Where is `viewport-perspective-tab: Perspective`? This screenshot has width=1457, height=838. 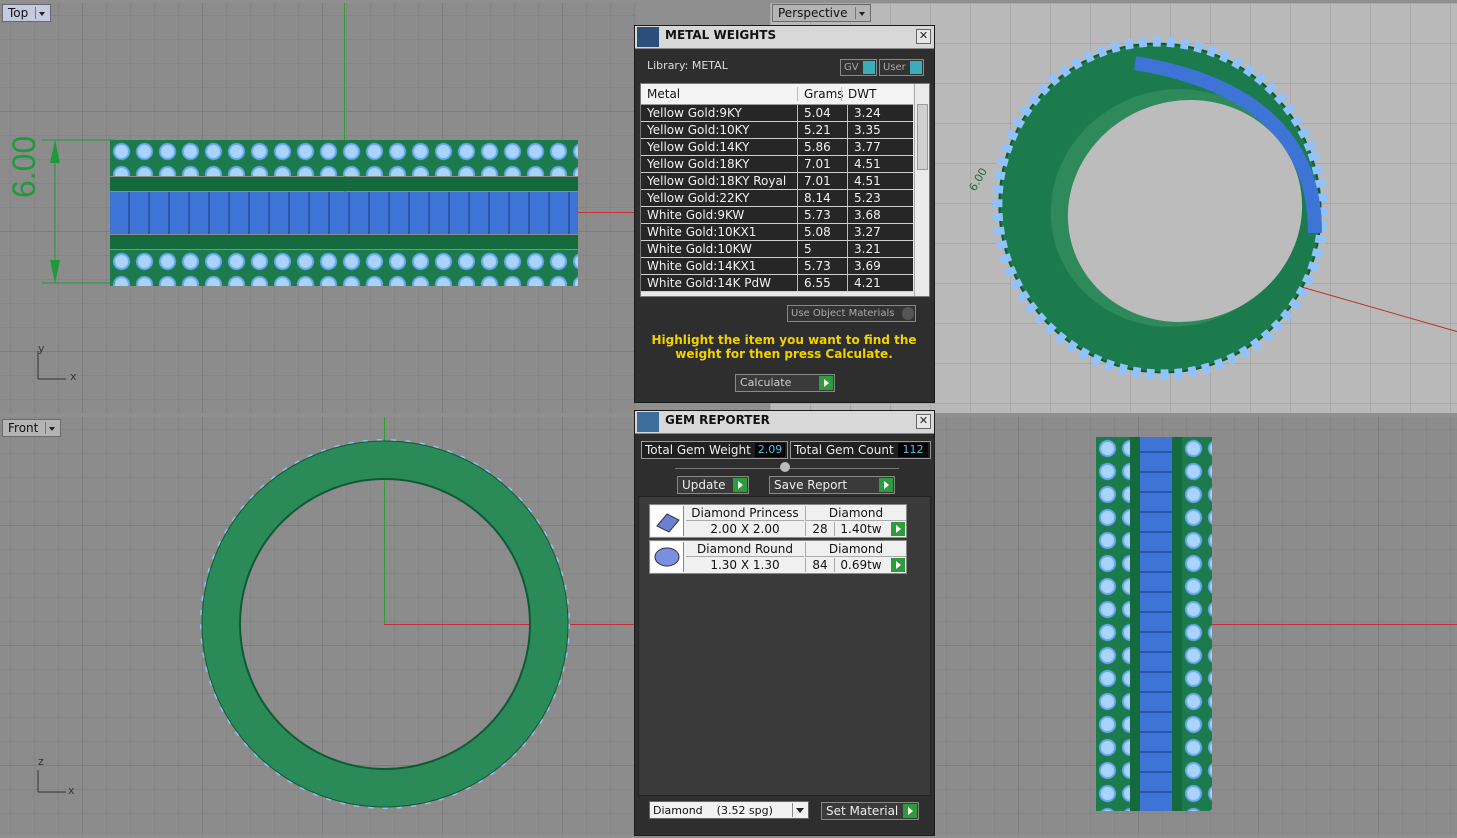
viewport-perspective-tab: Perspective is located at coordinates (821, 13).